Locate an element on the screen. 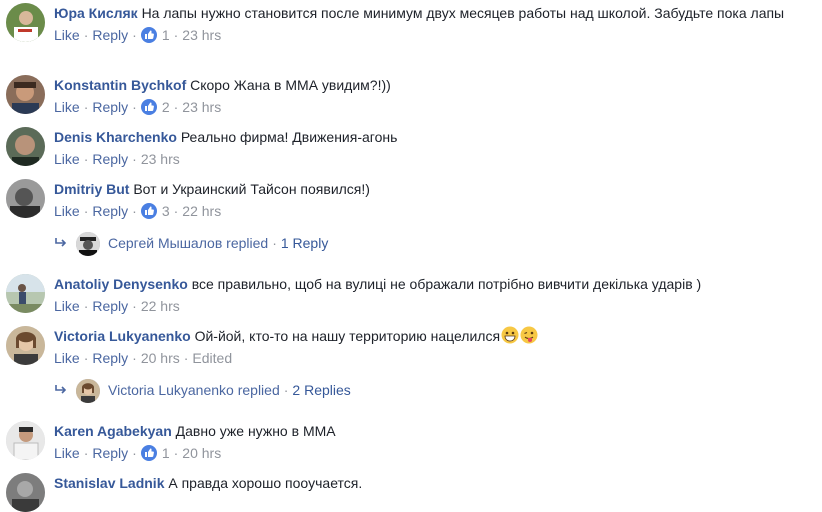  grinning-emoji-icon is located at coordinates (510, 335).